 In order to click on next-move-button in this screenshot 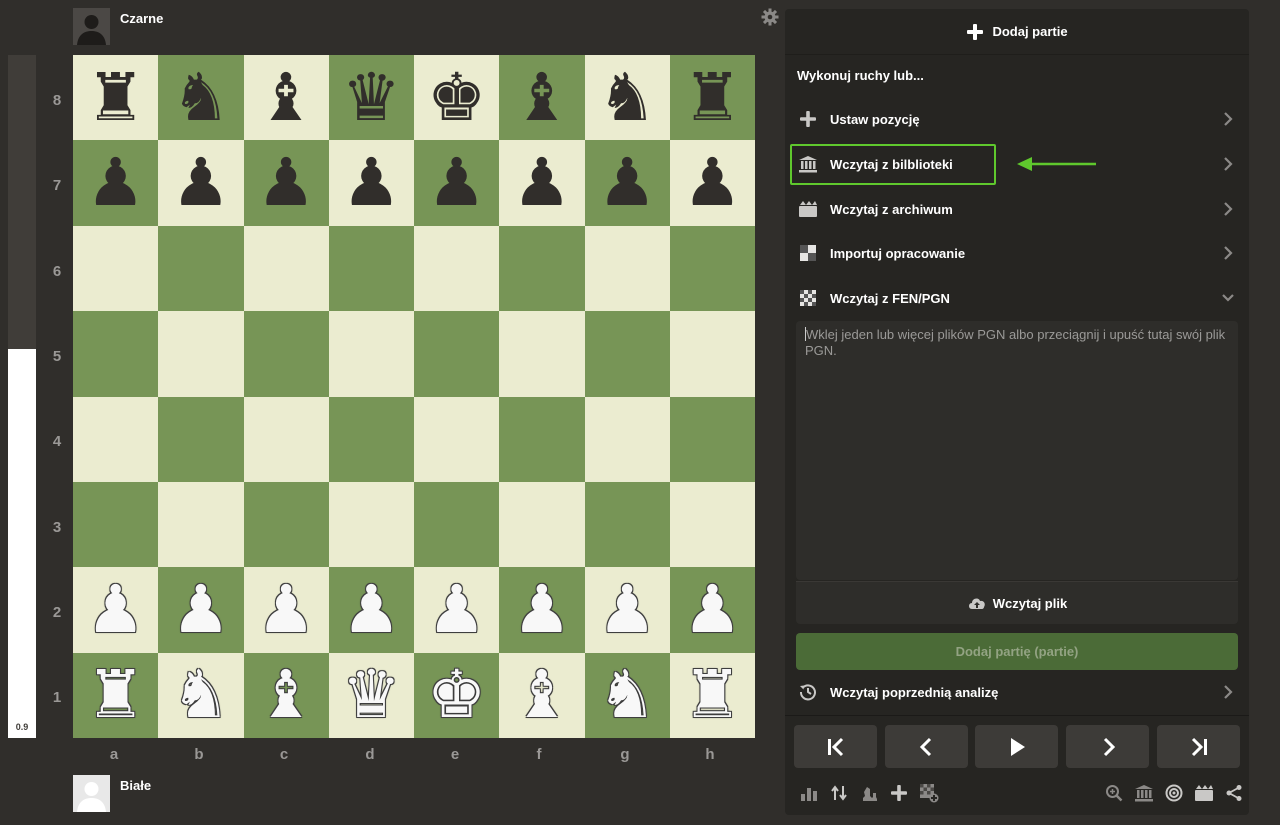, I will do `click(1107, 746)`.